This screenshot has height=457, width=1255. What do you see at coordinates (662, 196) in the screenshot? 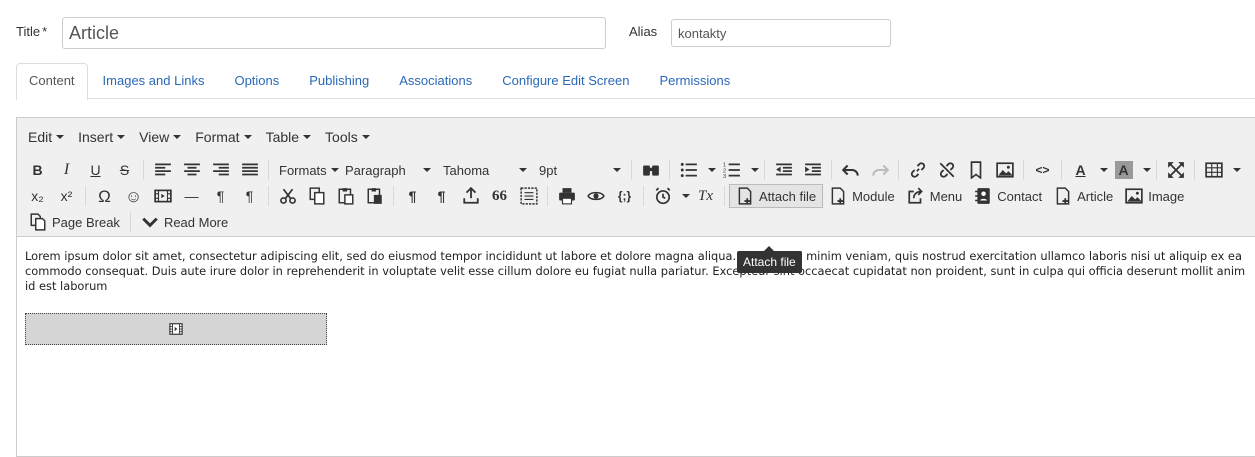
I see `datetime-button` at bounding box center [662, 196].